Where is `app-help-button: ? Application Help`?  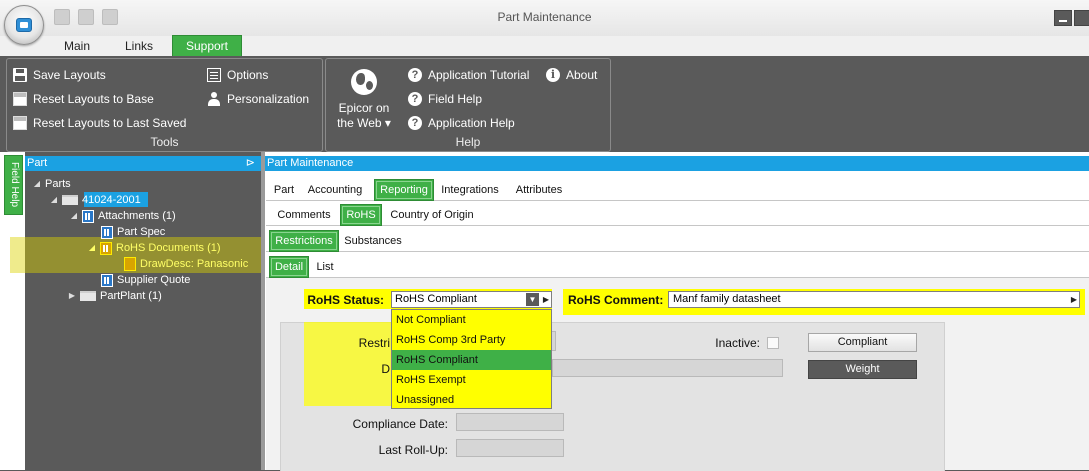
app-help-button: ? Application Help is located at coordinates (461, 123).